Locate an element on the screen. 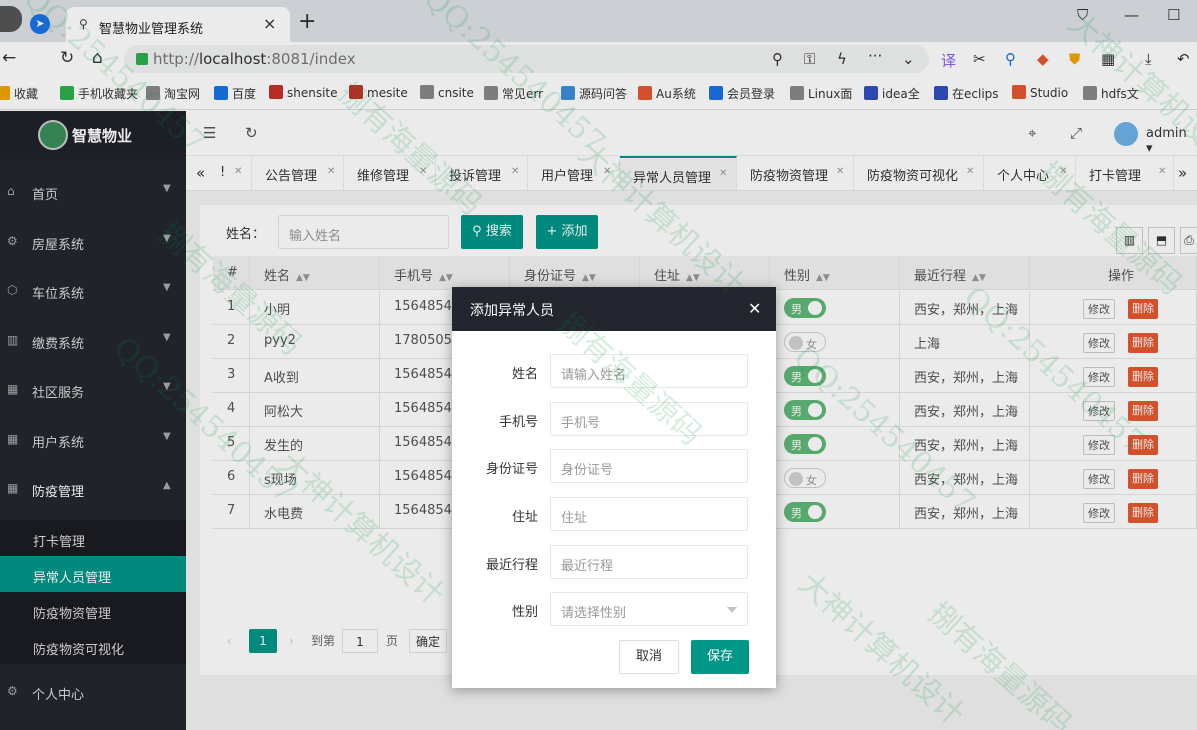 Image resolution: width=1197 pixels, height=730 pixels. form-row-phone: 手机号 手机号 is located at coordinates (614, 420).